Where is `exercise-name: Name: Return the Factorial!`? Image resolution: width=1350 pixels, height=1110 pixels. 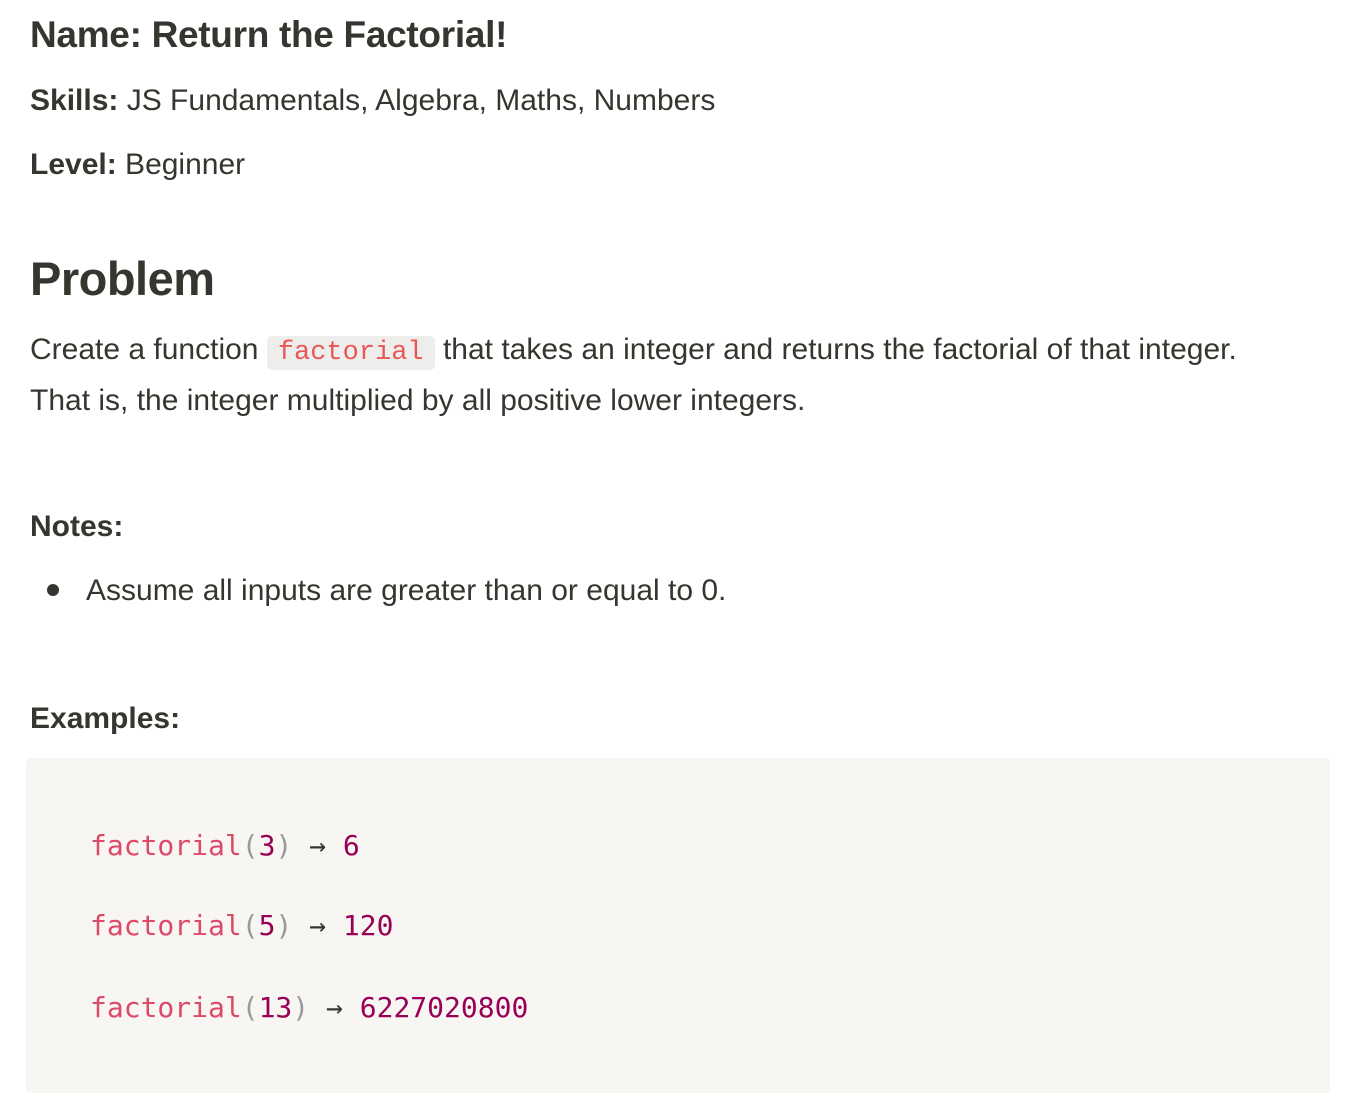
exercise-name: Name: Return the Factorial! is located at coordinates (269, 34).